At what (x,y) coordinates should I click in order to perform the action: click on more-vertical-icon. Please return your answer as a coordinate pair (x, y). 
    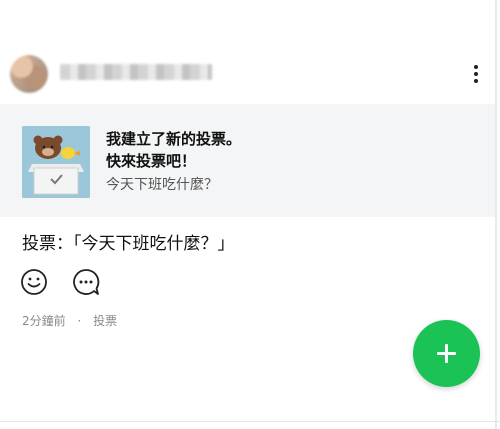
    Looking at the image, I should click on (476, 74).